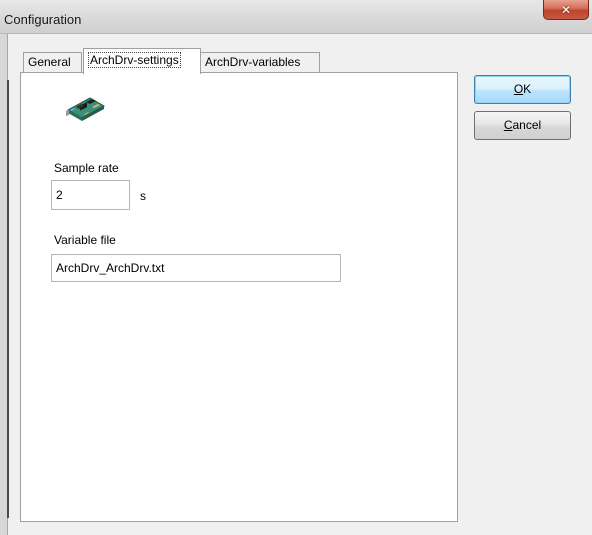 The image size is (592, 535). I want to click on tab-archdrv-variables: ArchDrv-variables, so click(260, 62).